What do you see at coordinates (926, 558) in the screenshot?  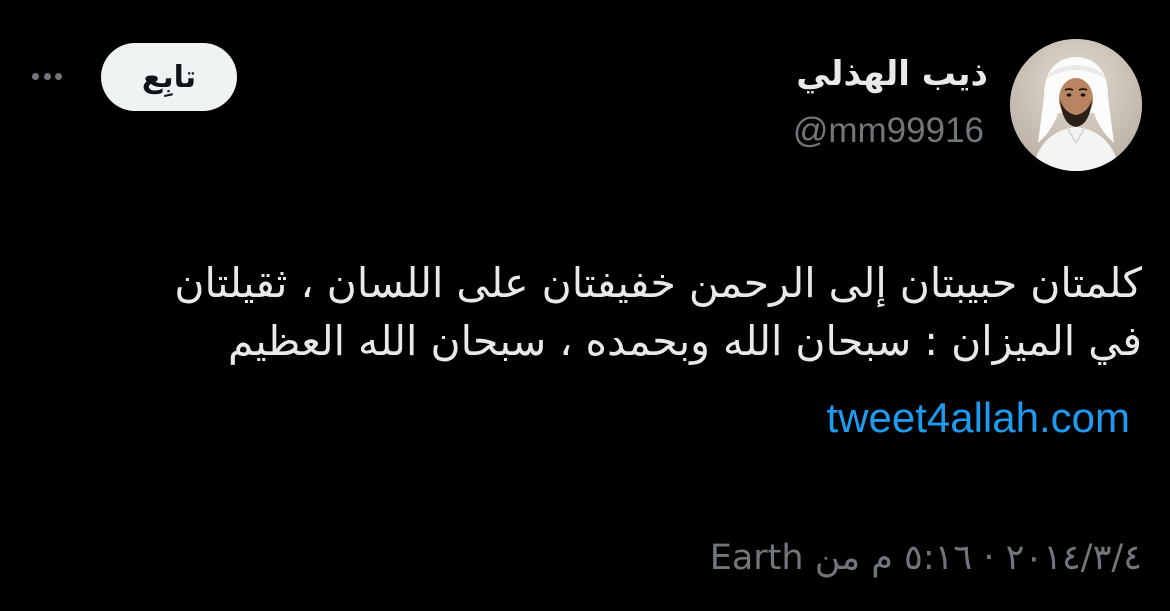 I see `tweet-timestamp: ٢٠١٤/٣/٤ · ٥:١٦ م من Earth` at bounding box center [926, 558].